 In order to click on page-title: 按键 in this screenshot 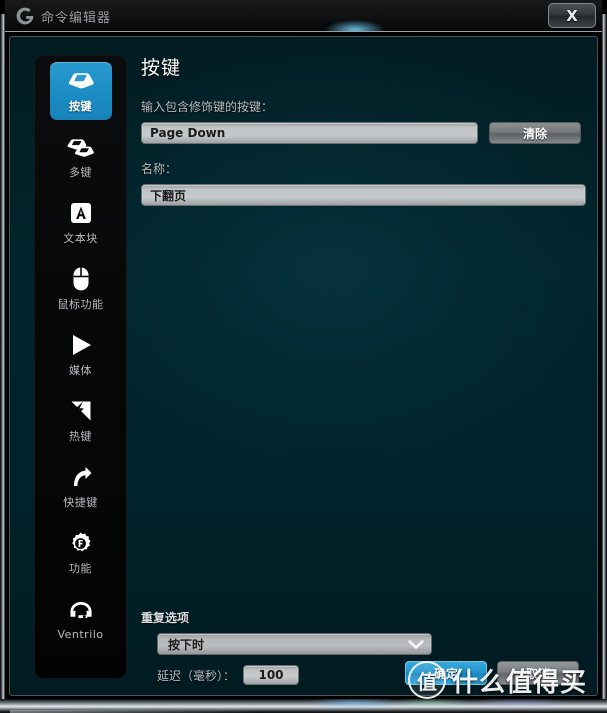, I will do `click(161, 68)`.